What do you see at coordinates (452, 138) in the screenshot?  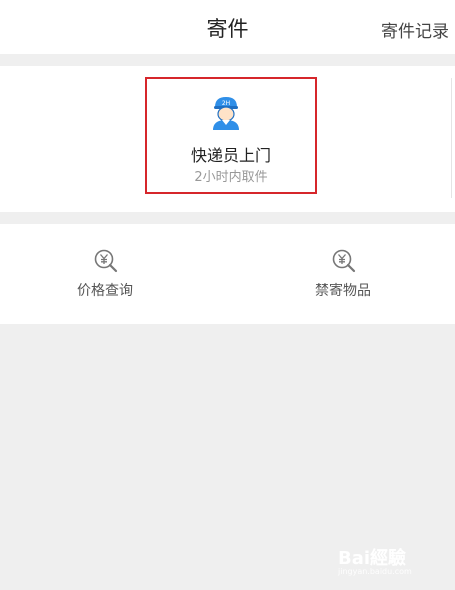 I see `right-divider` at bounding box center [452, 138].